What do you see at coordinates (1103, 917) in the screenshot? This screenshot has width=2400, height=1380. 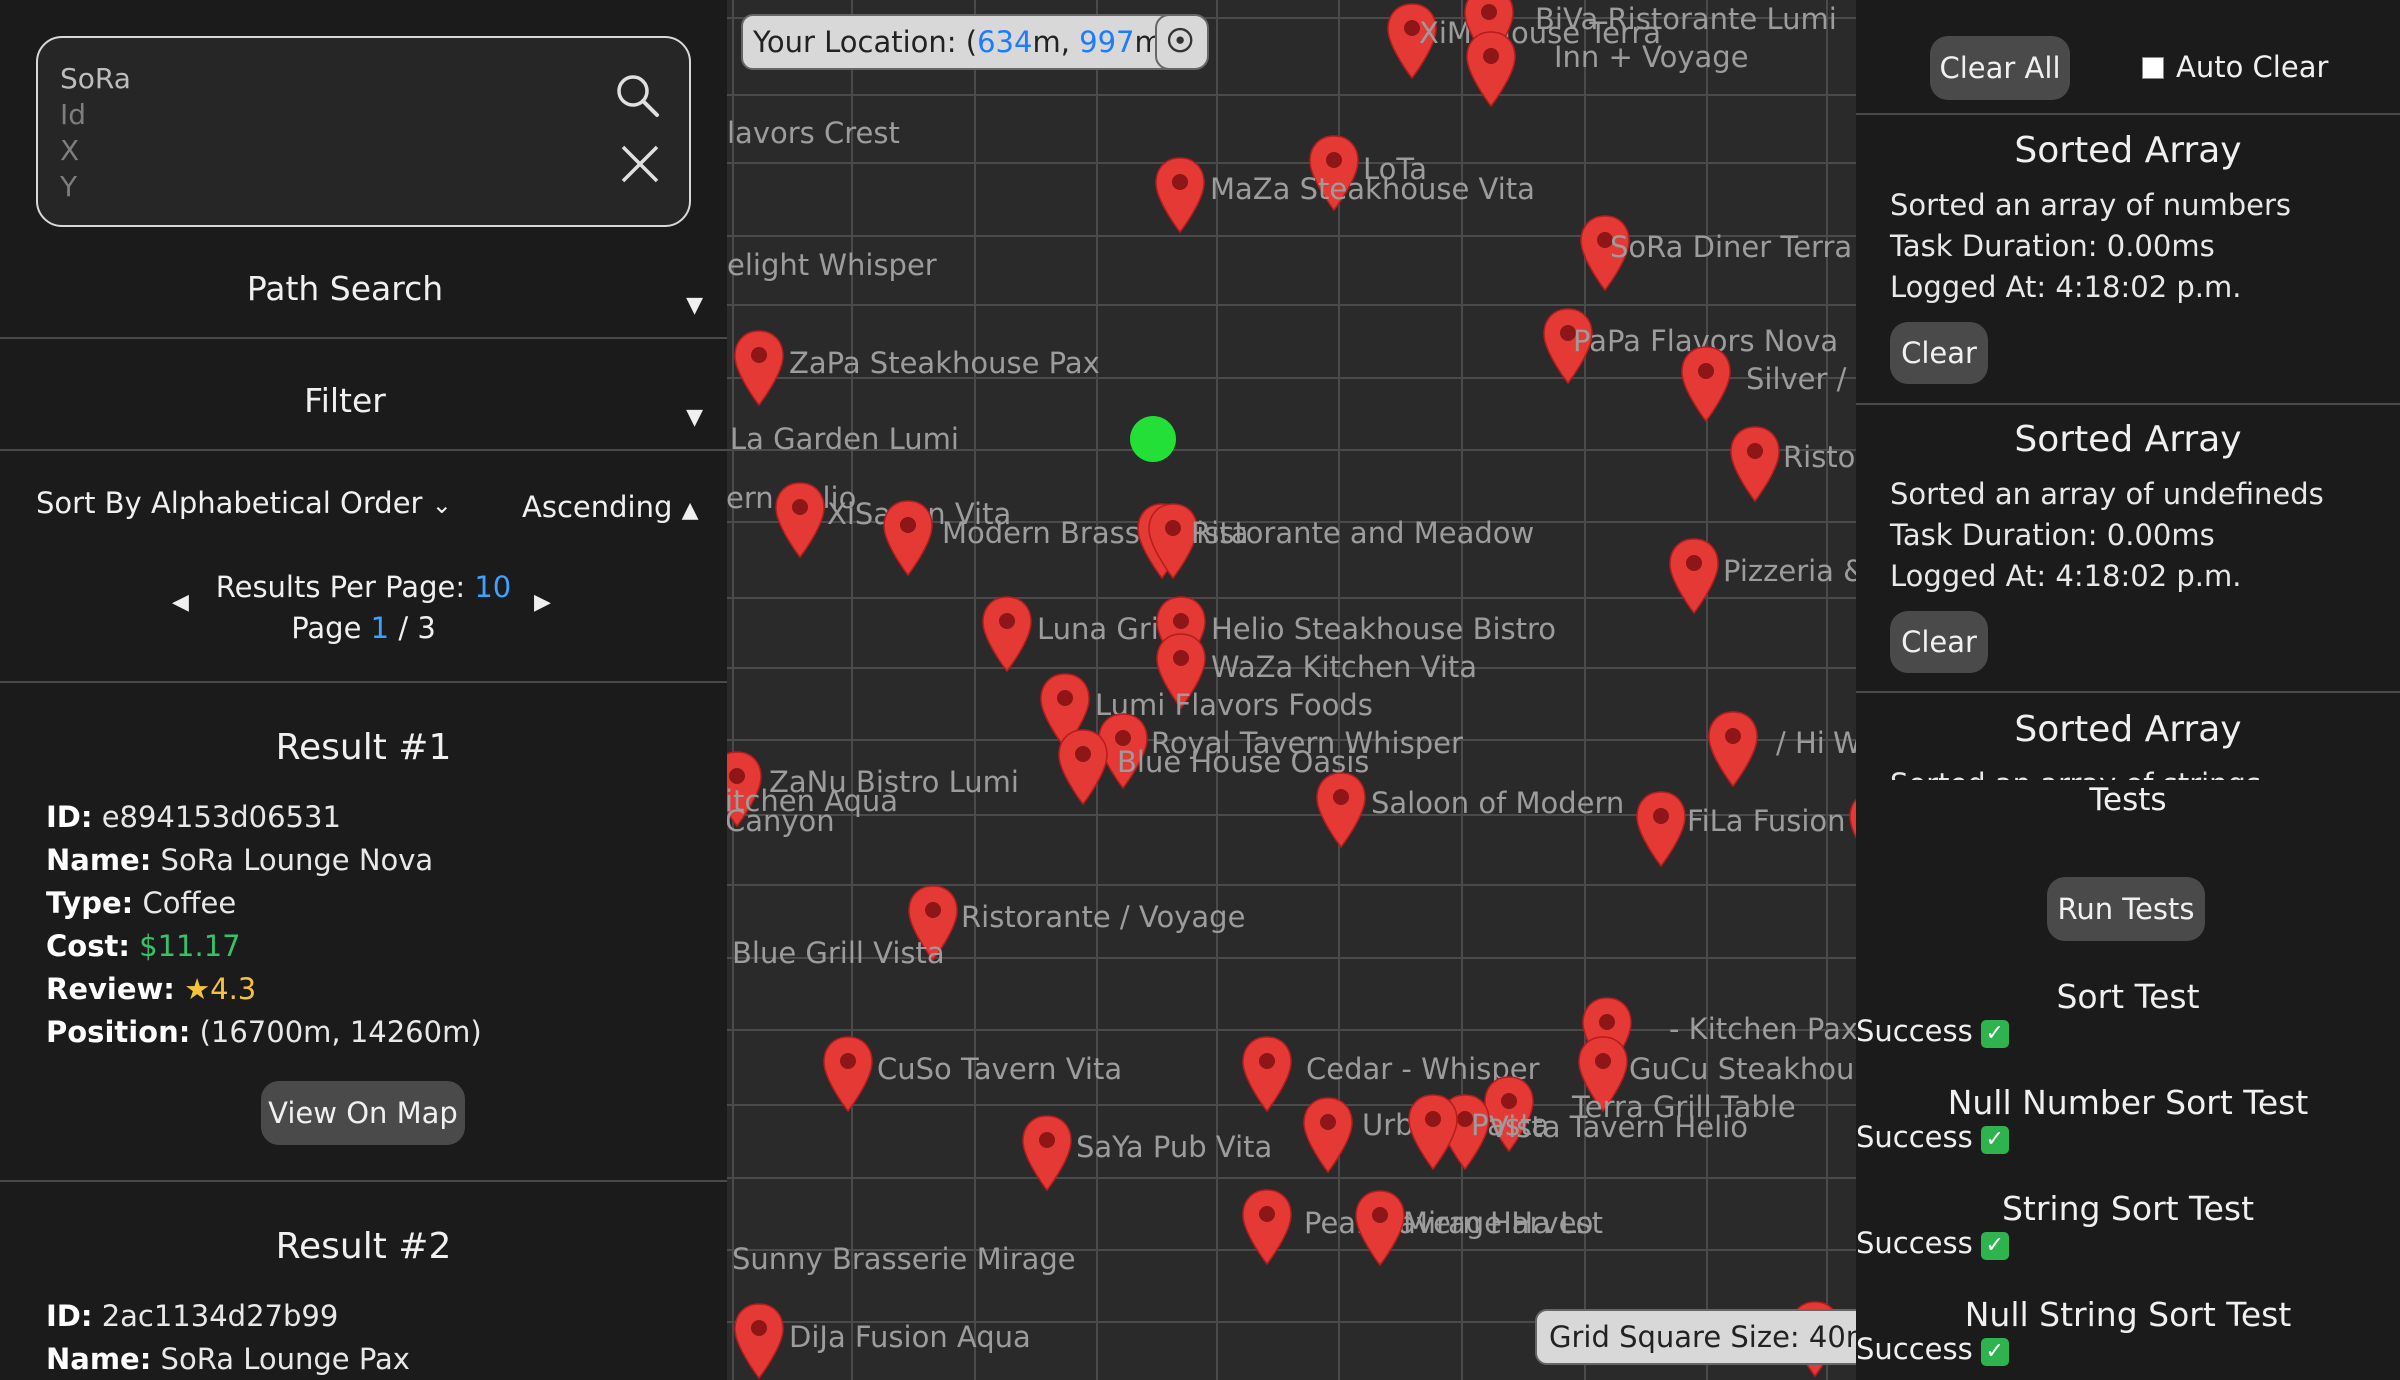 I see `place-label: Ristorante / Voyage` at bounding box center [1103, 917].